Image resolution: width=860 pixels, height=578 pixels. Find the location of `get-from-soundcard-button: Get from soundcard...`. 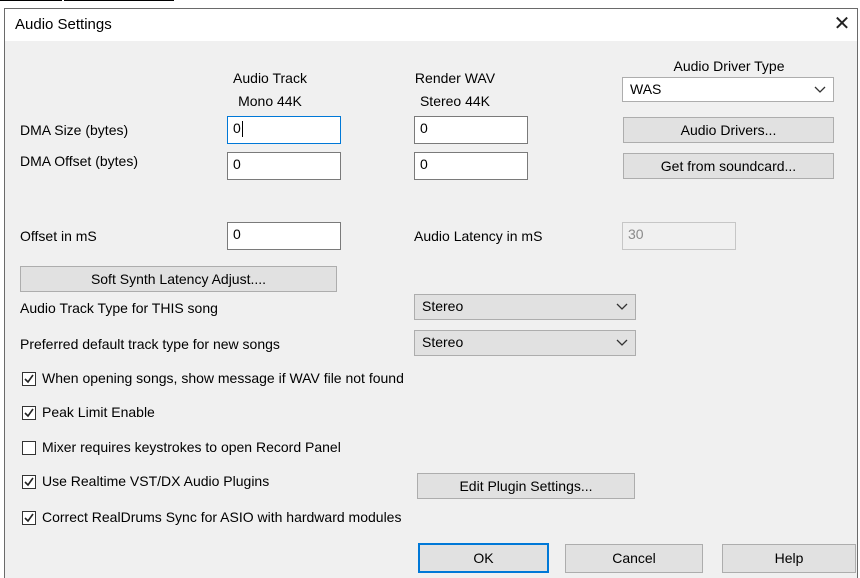

get-from-soundcard-button: Get from soundcard... is located at coordinates (728, 166).